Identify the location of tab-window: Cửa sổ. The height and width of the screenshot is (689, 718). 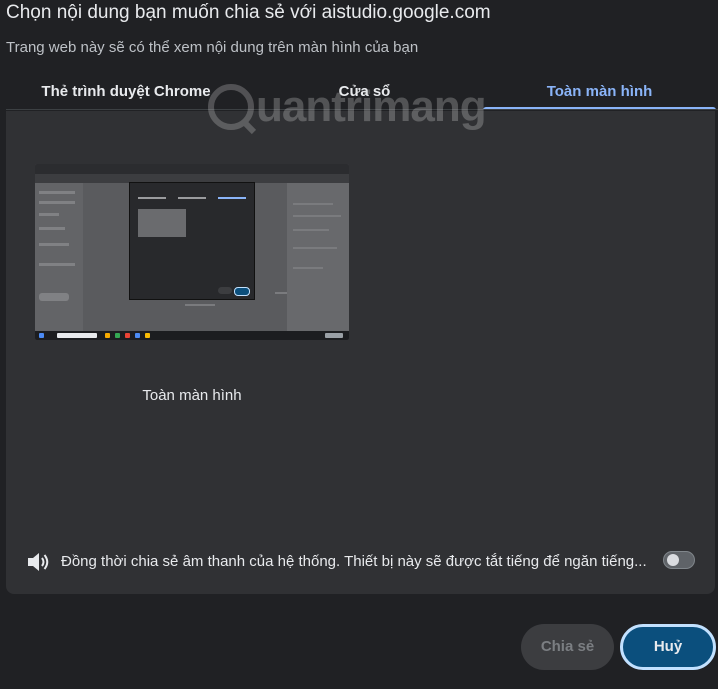
(364, 94).